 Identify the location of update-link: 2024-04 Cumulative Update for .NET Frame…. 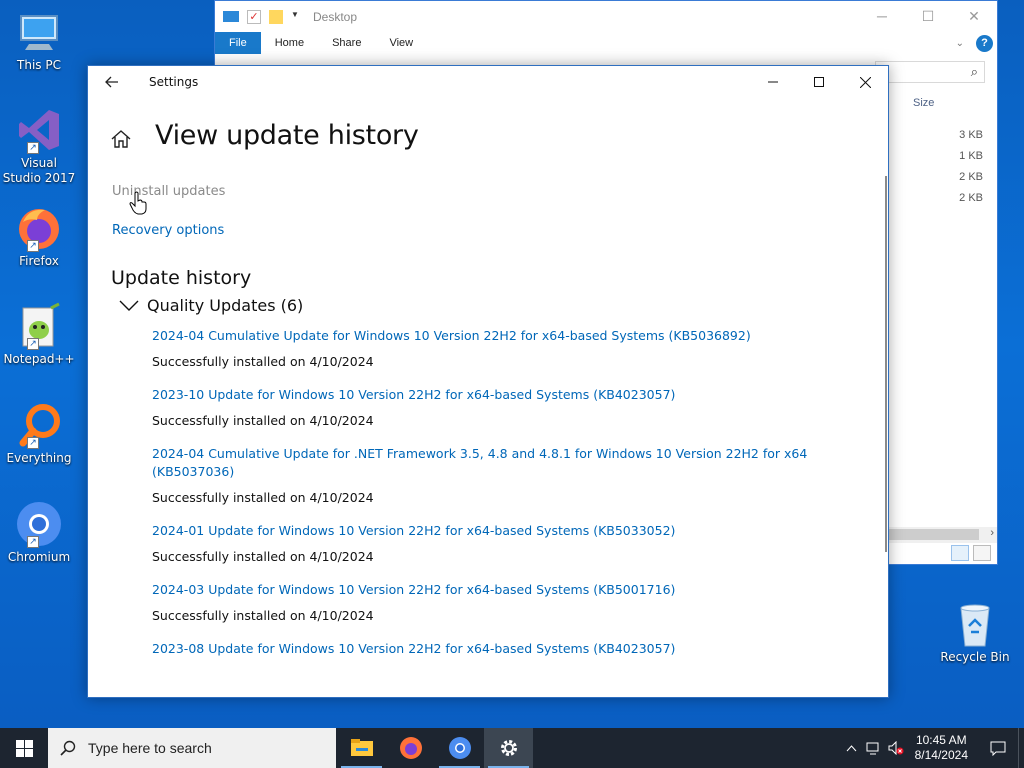
(482, 463).